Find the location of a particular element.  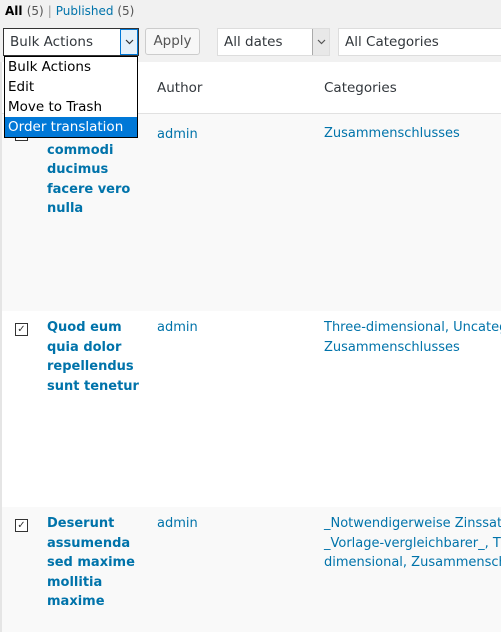

category-line: dimensional, Zusammenschlus is located at coordinates (412, 563).